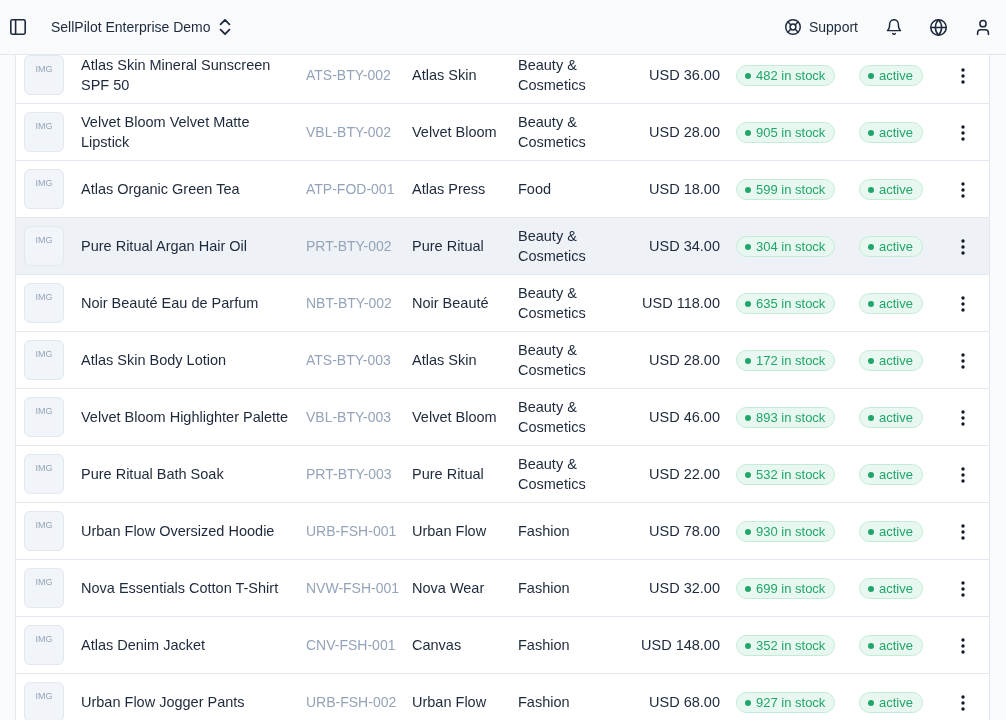 The height and width of the screenshot is (720, 1006). I want to click on sku-text: CNV-FSH-001, so click(351, 645).